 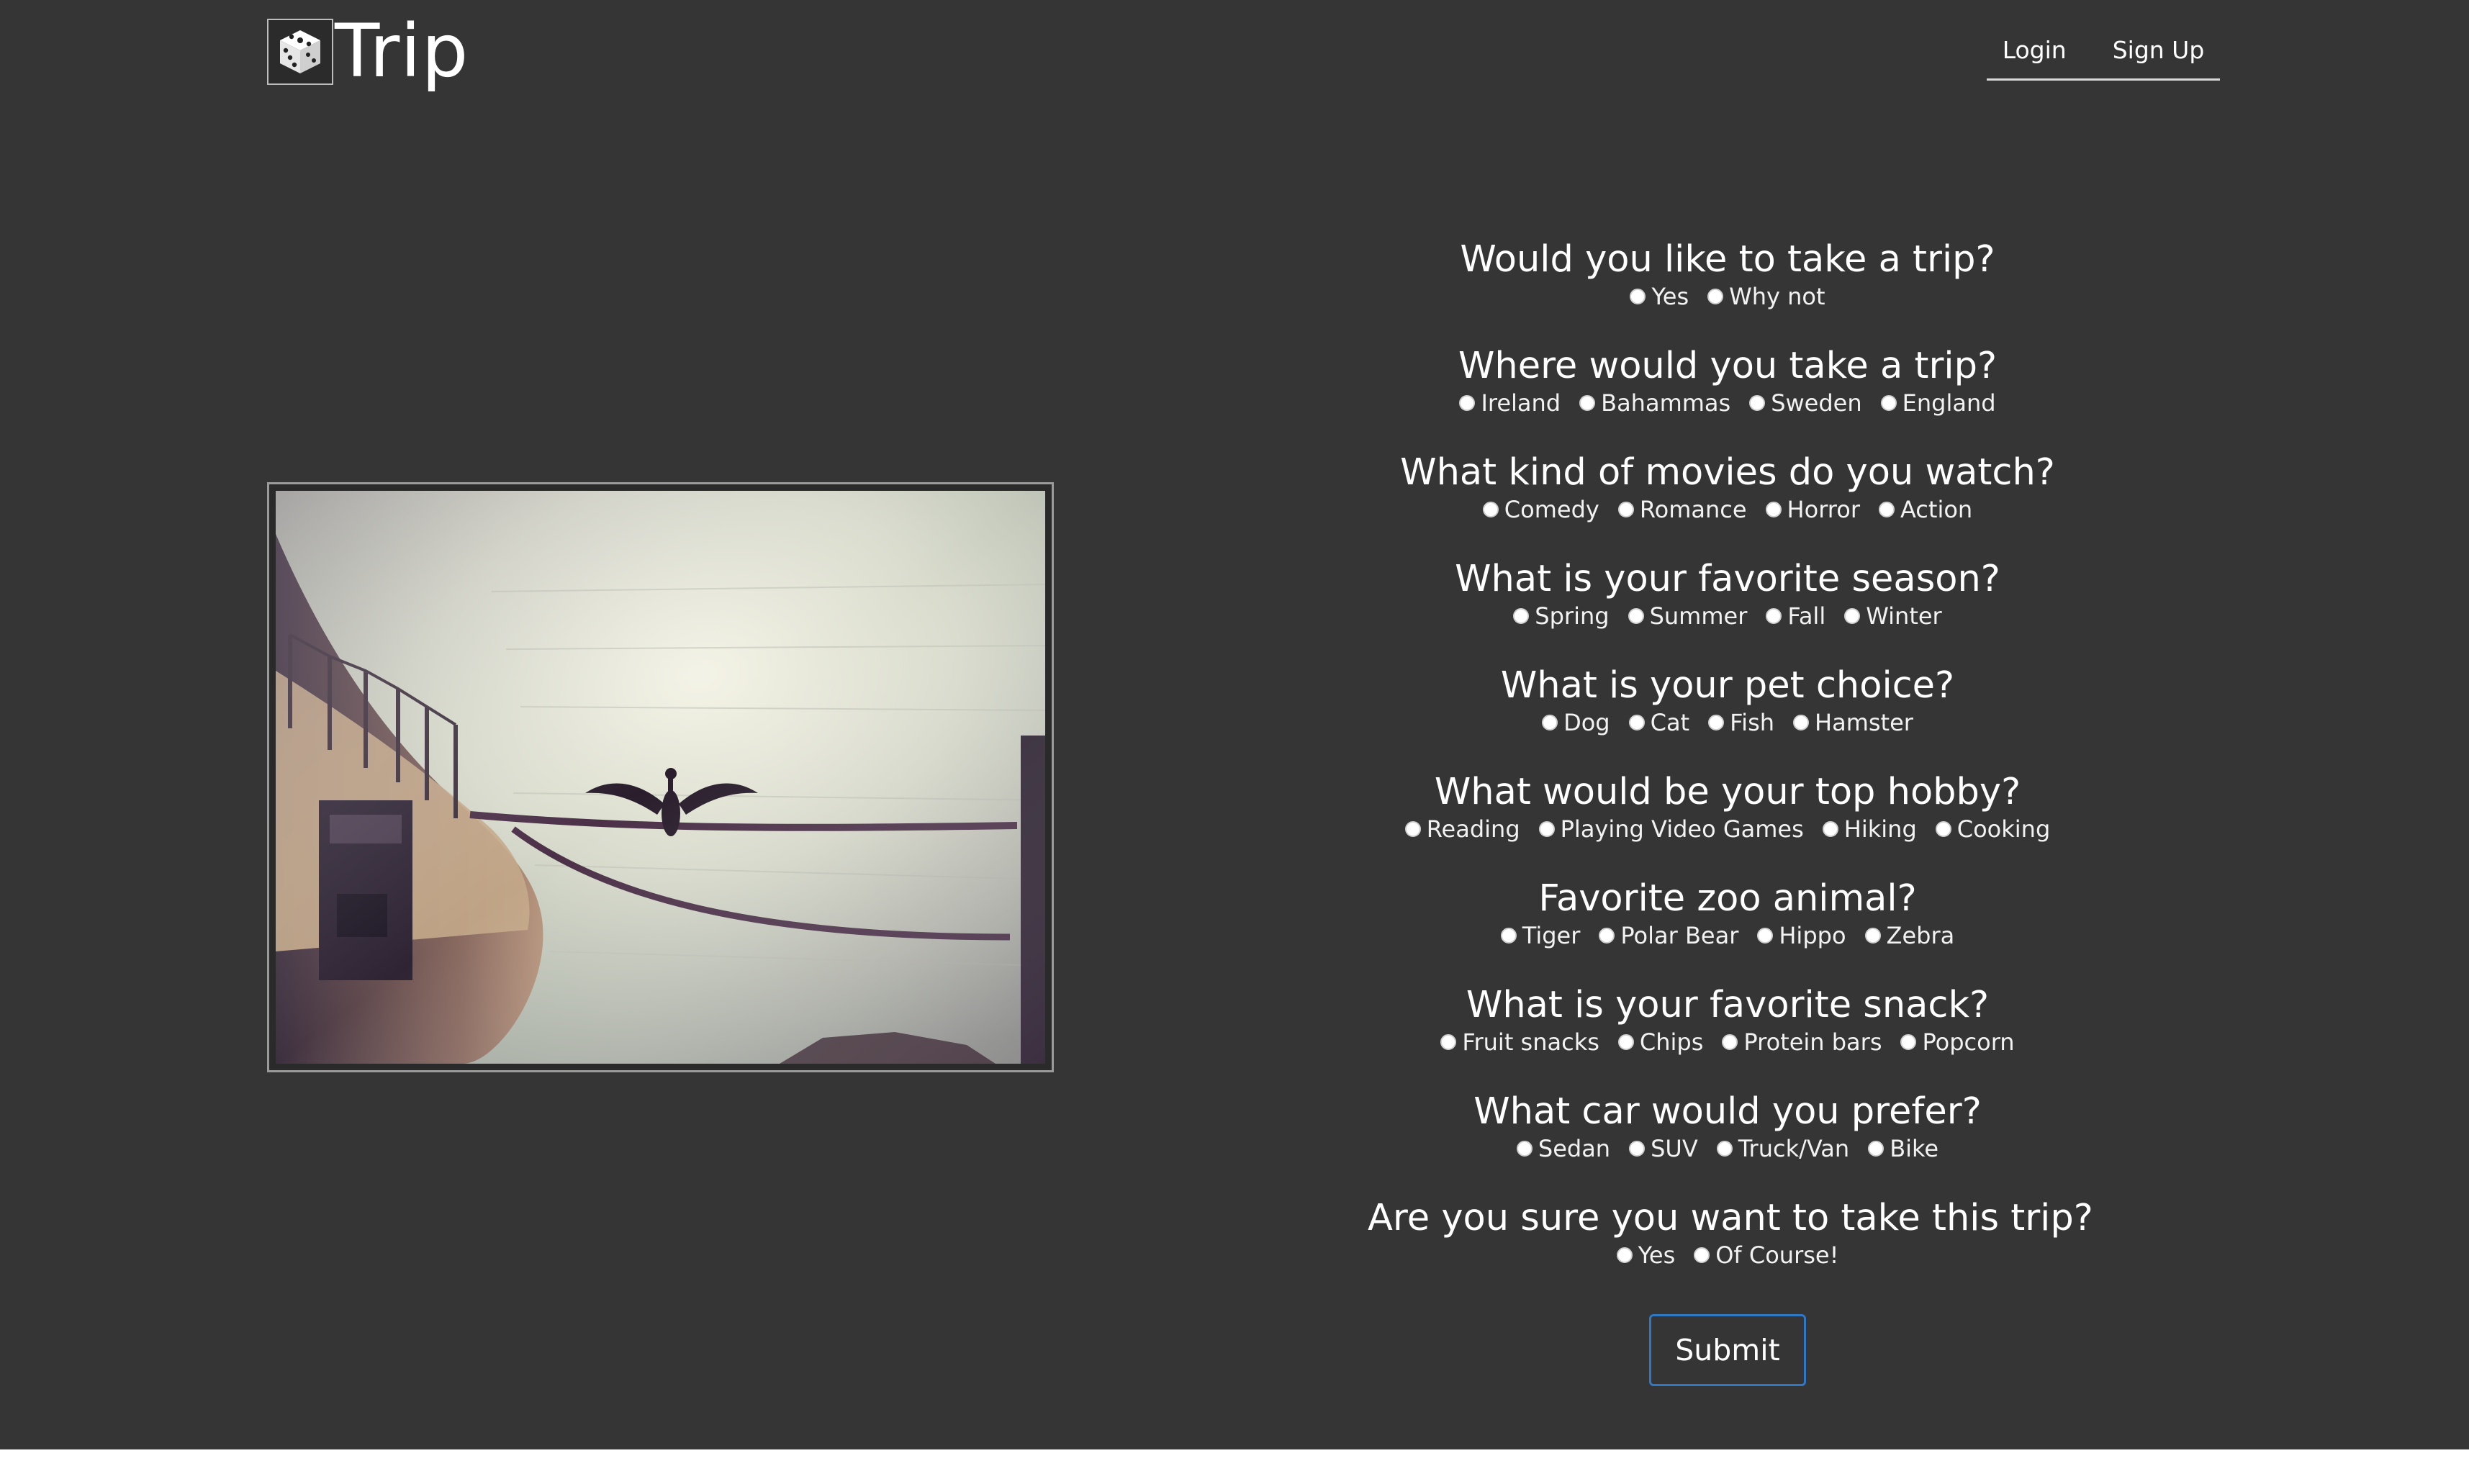 What do you see at coordinates (1727, 1350) in the screenshot?
I see `submit-button: Submit` at bounding box center [1727, 1350].